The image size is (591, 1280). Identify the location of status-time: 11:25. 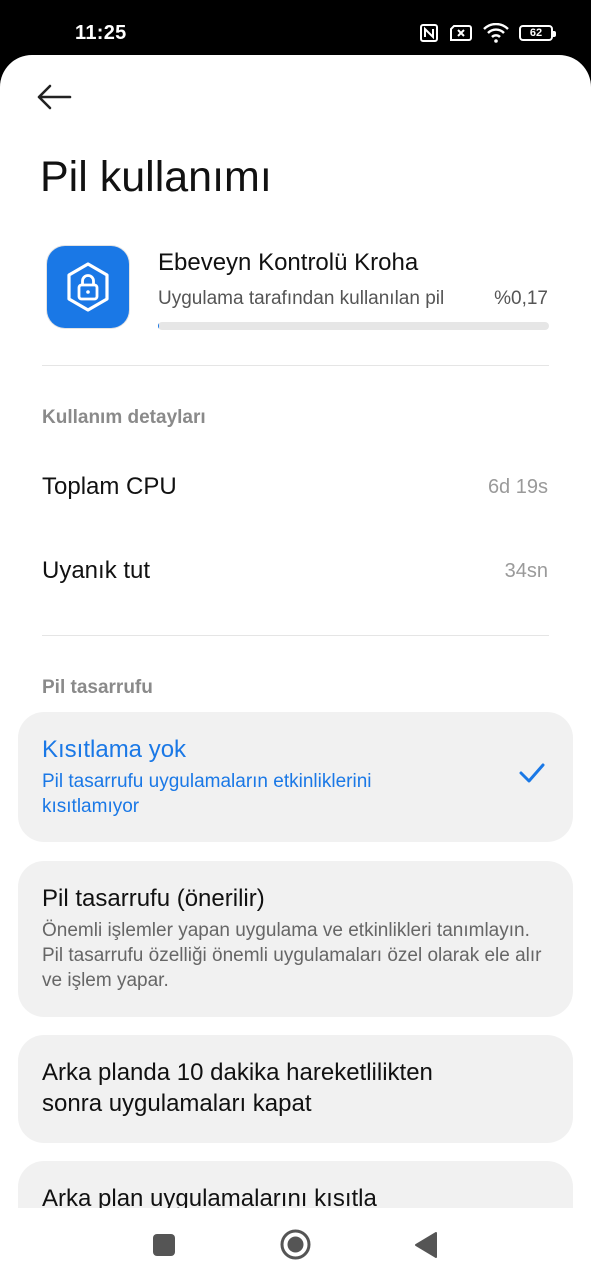
(101, 33).